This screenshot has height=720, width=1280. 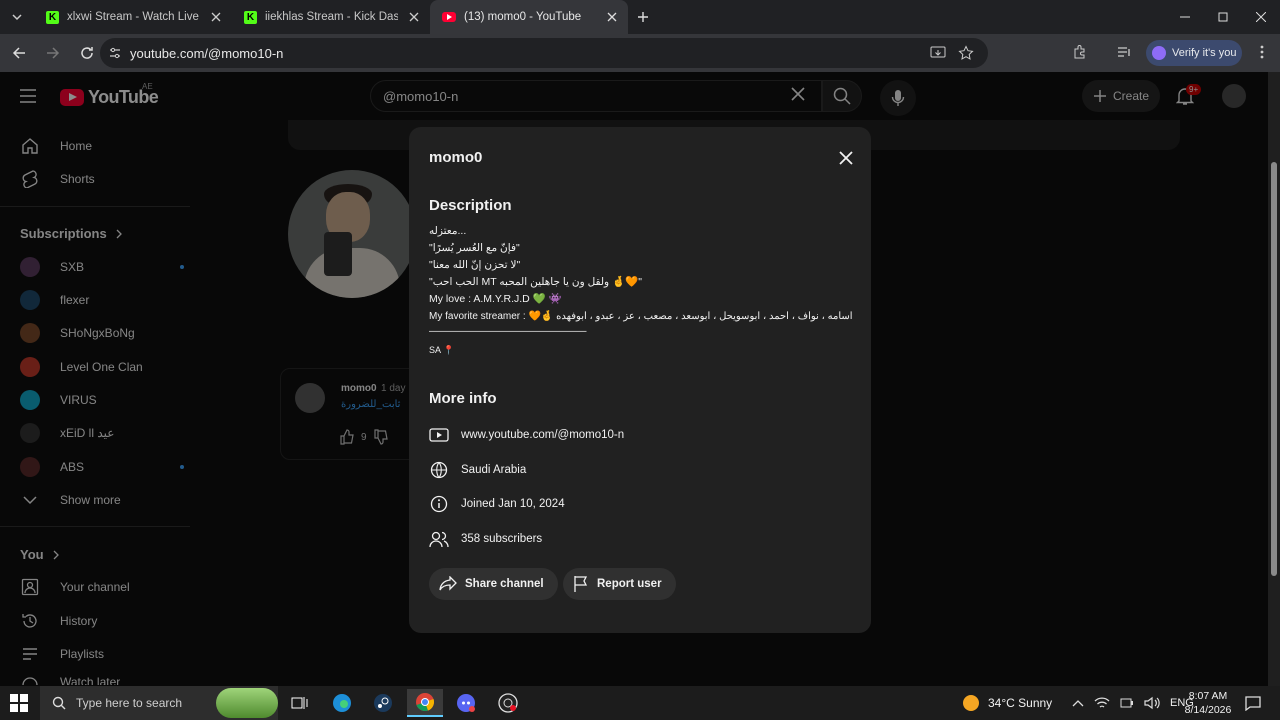 What do you see at coordinates (543, 435) in the screenshot?
I see `channel-url: www.youtube.com/@momo10-n` at bounding box center [543, 435].